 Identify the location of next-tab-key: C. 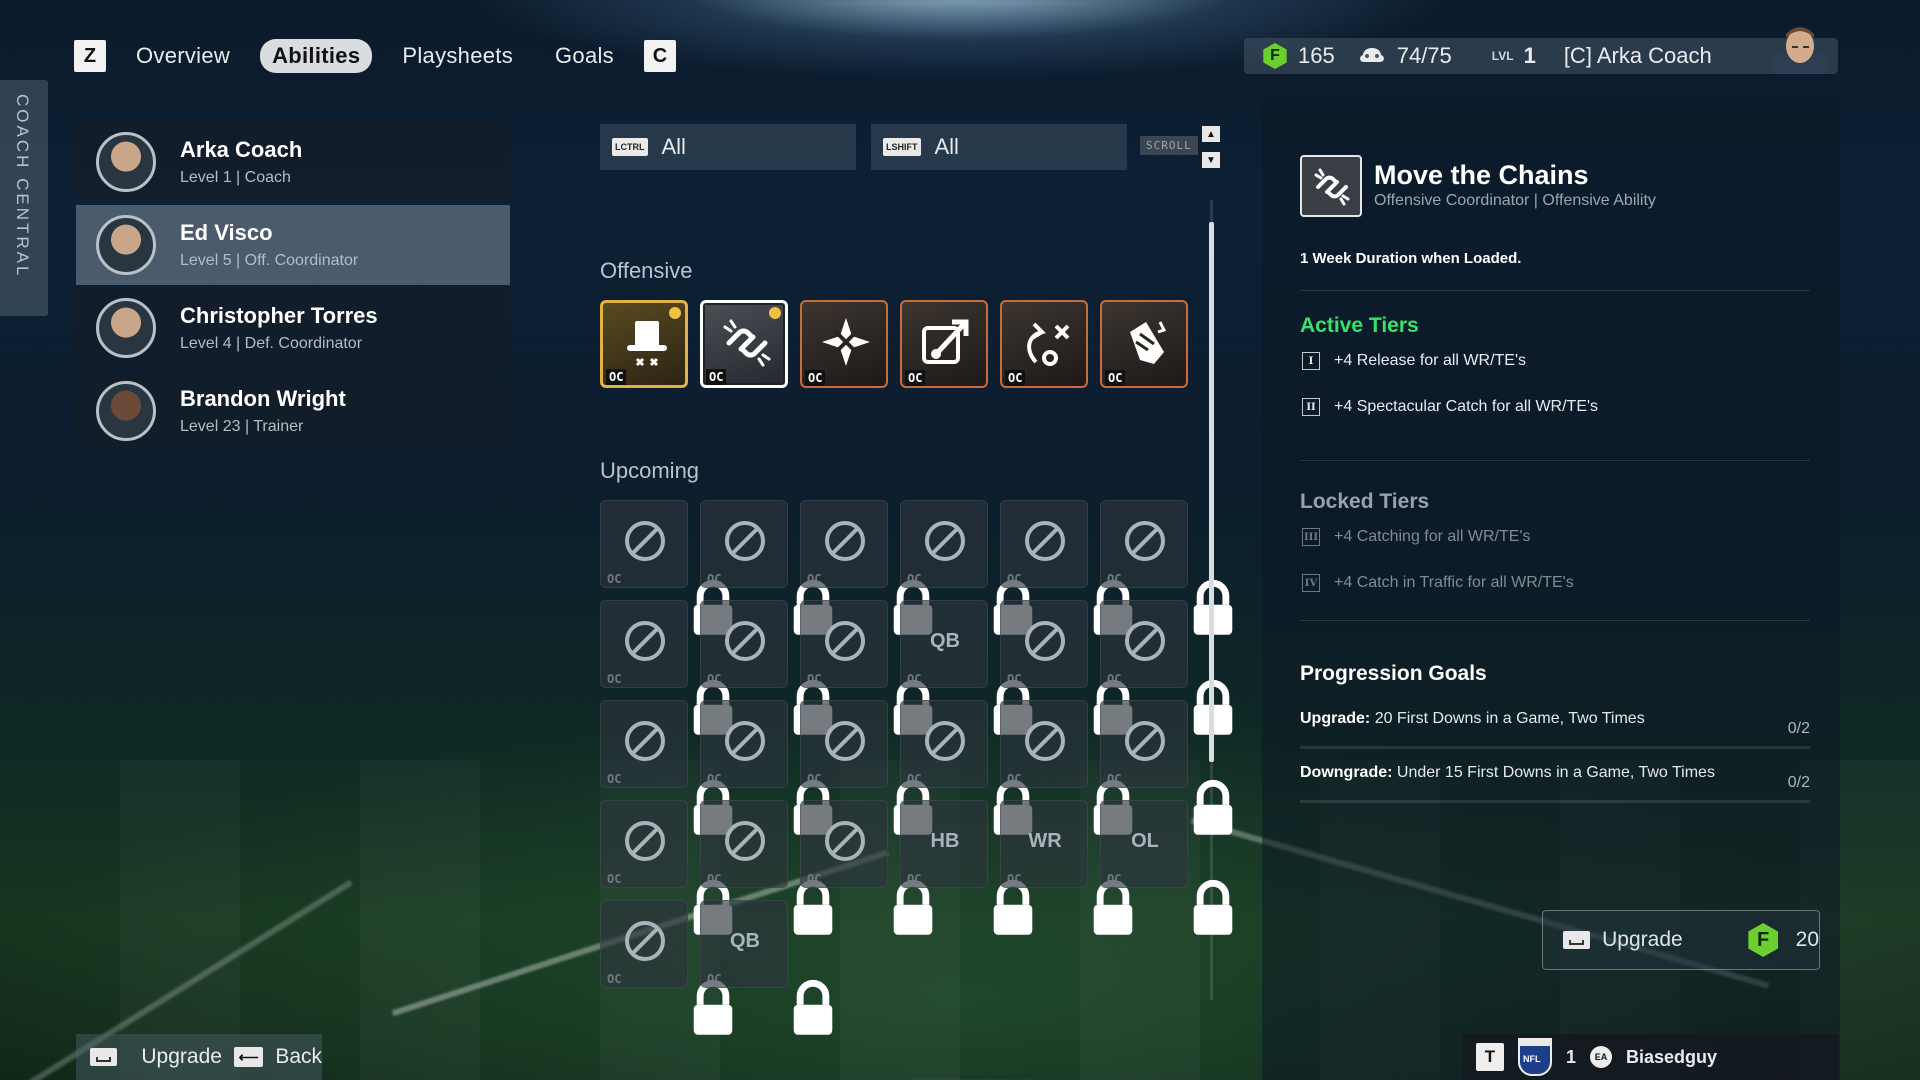
(659, 56).